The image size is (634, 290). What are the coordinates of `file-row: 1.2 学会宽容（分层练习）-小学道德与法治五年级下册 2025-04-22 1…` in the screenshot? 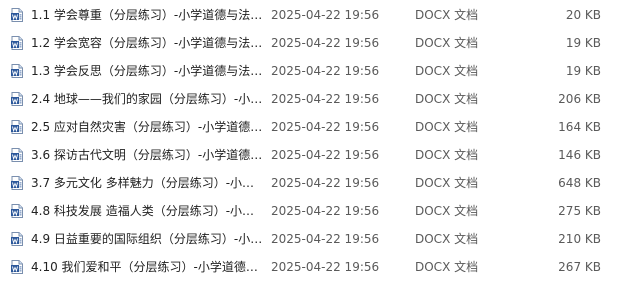 It's located at (317, 43).